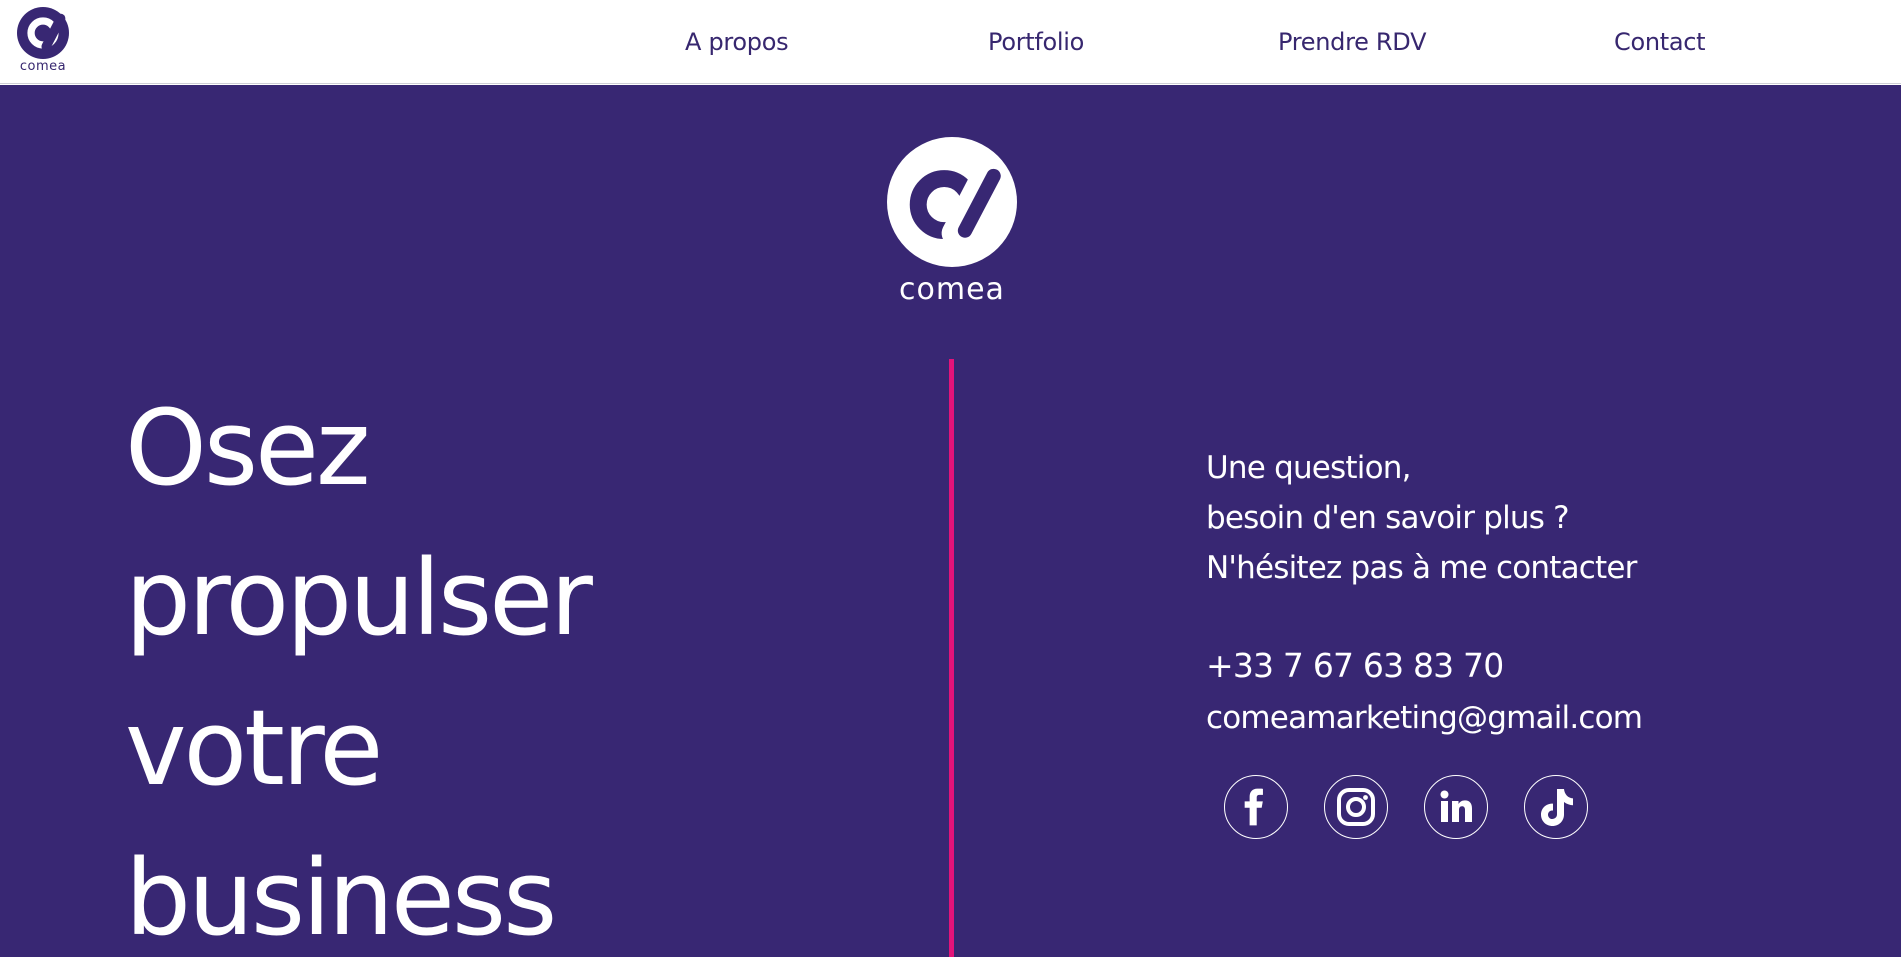 The width and height of the screenshot is (1901, 957). What do you see at coordinates (254, 748) in the screenshot?
I see `slogan-line: votre` at bounding box center [254, 748].